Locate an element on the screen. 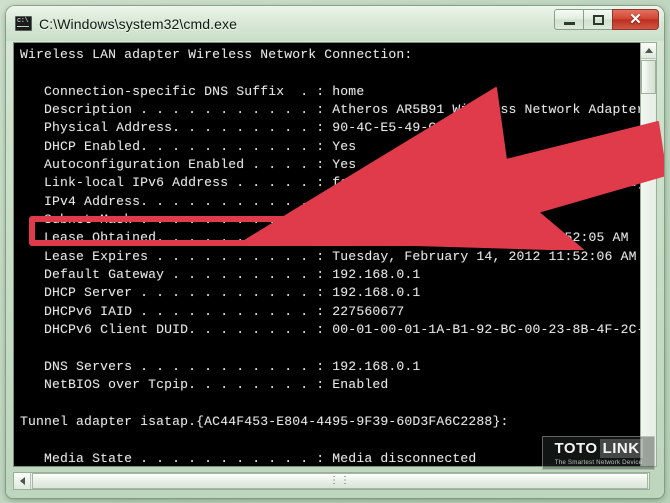 The width and height of the screenshot is (670, 503). vertical-scrollbar-thumb is located at coordinates (648, 77).